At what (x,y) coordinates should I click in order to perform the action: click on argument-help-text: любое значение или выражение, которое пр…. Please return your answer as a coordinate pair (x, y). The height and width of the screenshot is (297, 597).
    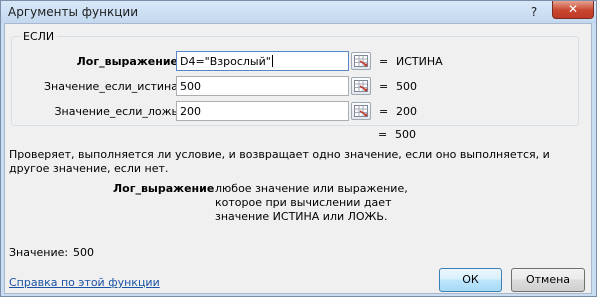
    Looking at the image, I should click on (311, 202).